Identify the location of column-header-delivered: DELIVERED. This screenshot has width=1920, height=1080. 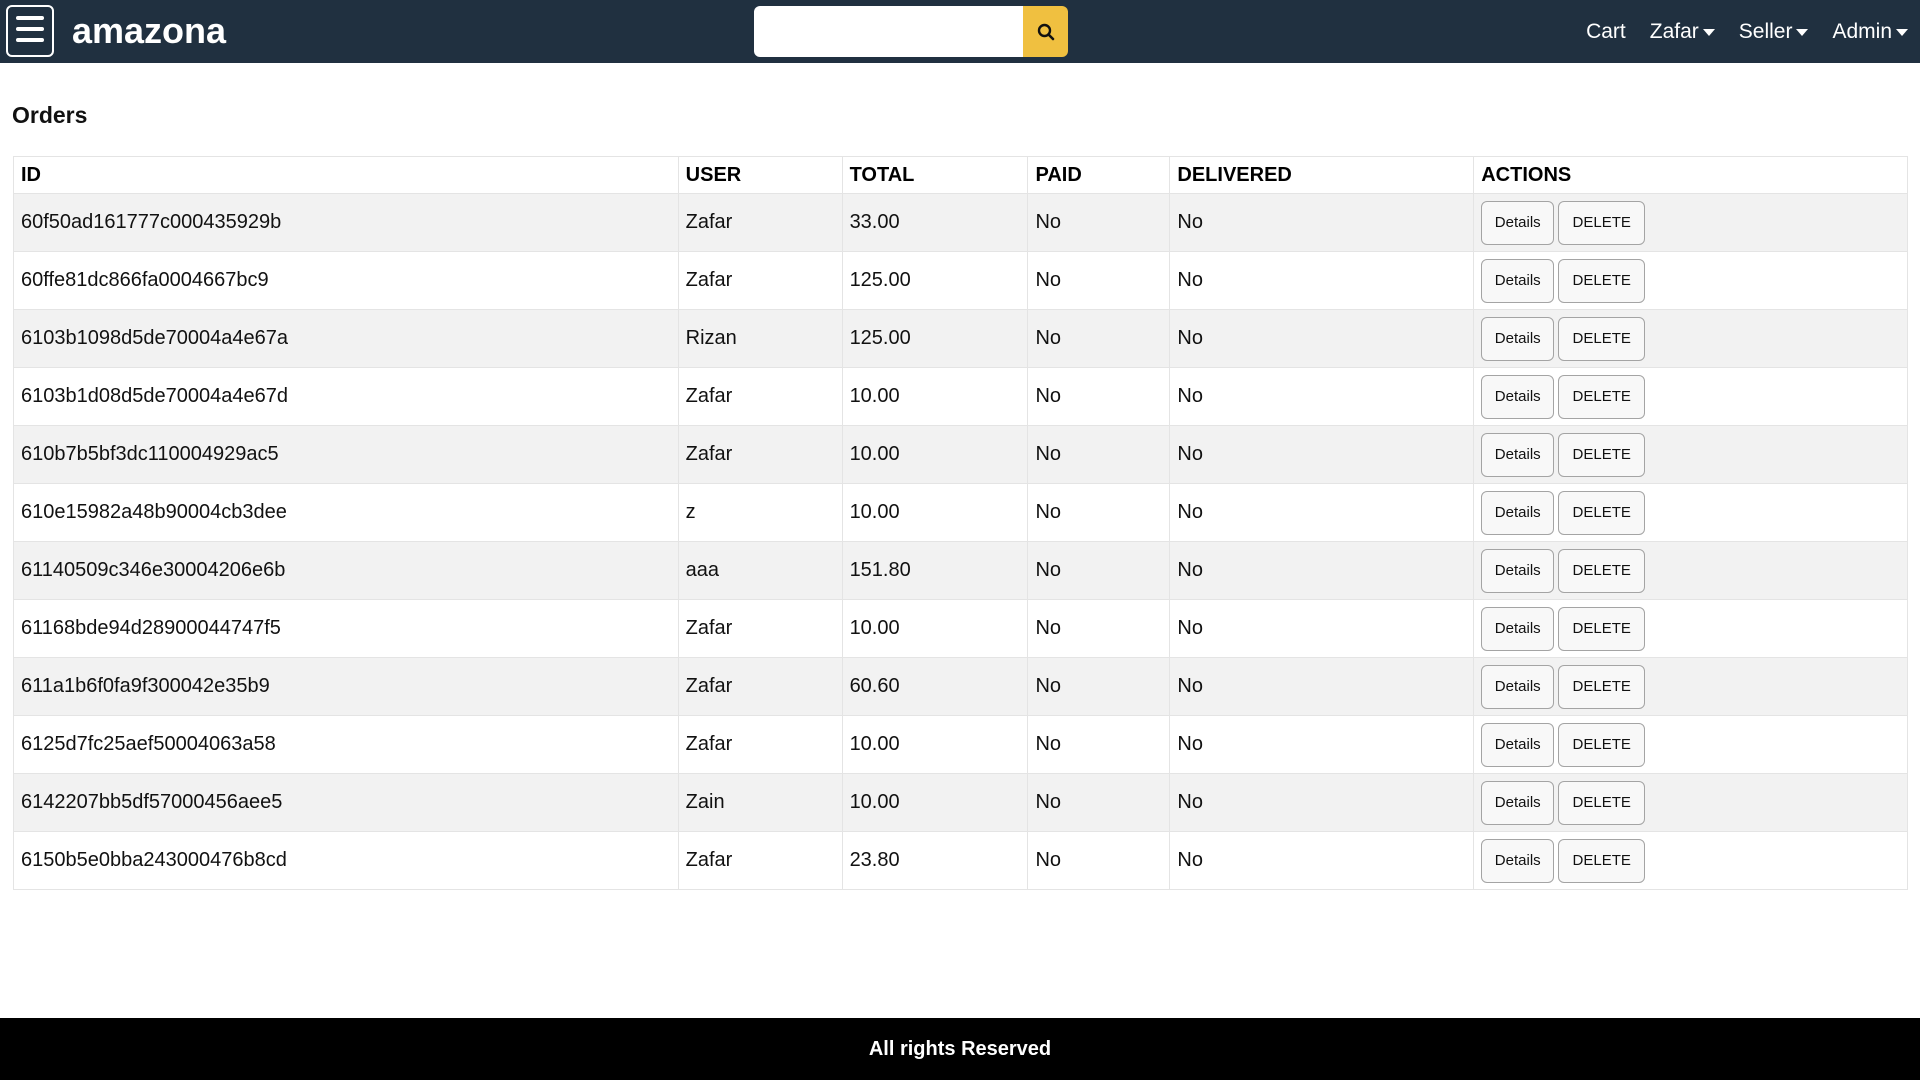
(1322, 175).